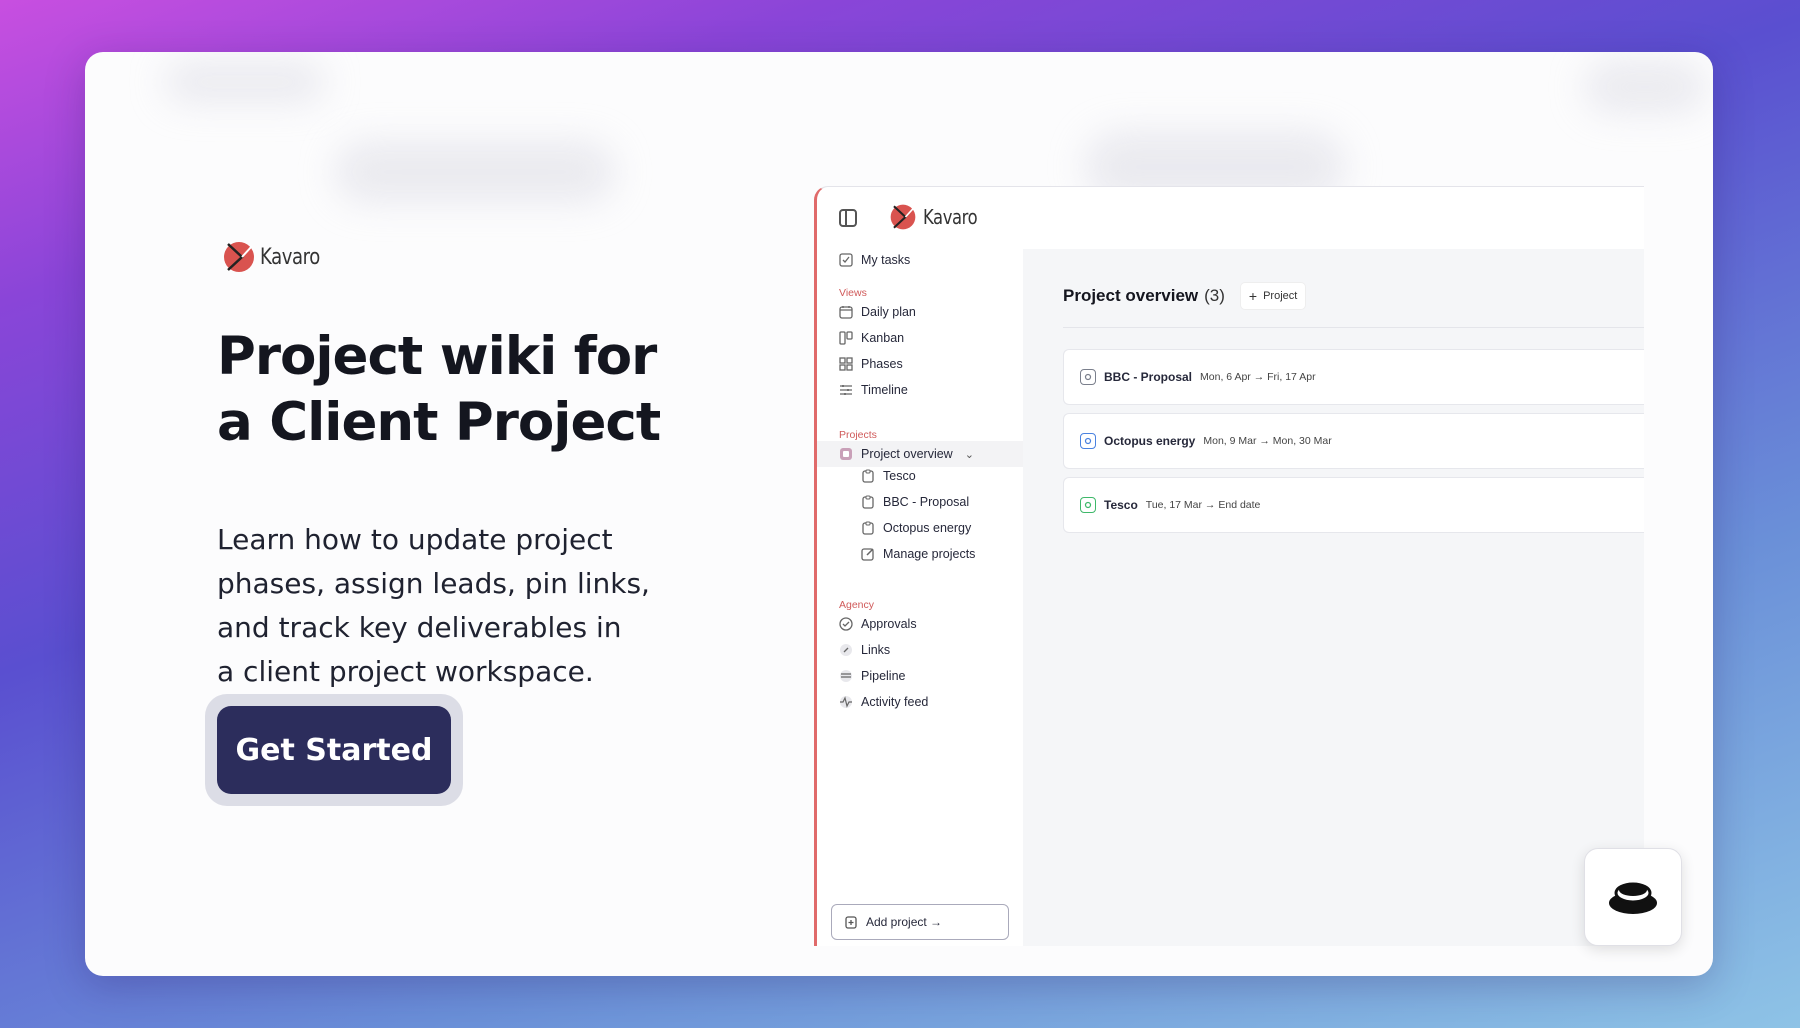  Describe the element at coordinates (969, 454) in the screenshot. I see `chevron-down-icon: ⌄` at that location.